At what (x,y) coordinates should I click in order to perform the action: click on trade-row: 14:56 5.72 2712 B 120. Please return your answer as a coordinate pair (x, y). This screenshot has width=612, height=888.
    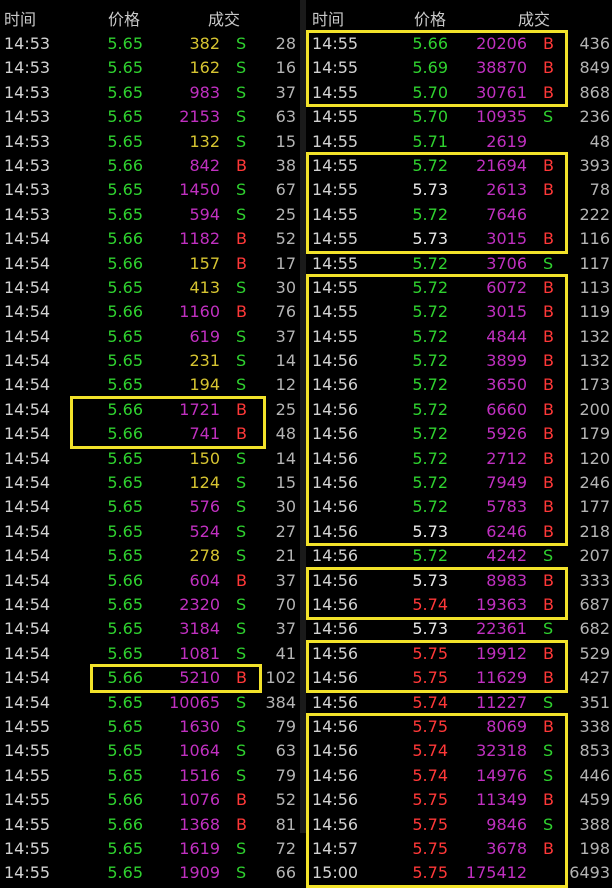
    Looking at the image, I should click on (459, 459).